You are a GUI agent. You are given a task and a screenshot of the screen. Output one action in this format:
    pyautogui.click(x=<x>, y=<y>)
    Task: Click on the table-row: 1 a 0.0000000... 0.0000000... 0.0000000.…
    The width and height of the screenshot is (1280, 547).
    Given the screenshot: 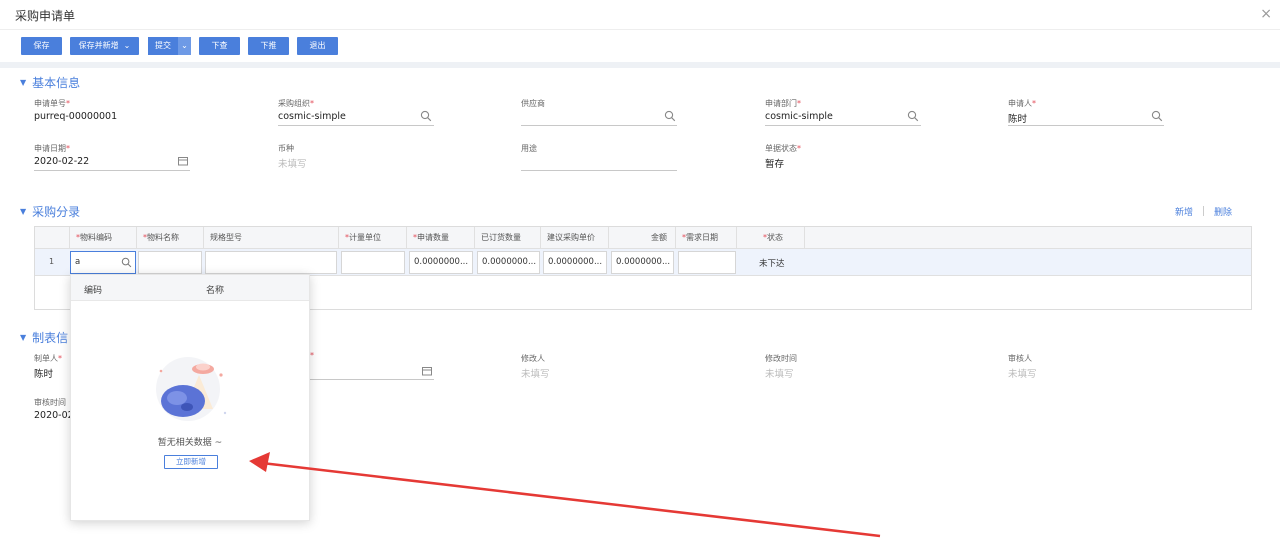 What is the action you would take?
    pyautogui.click(x=643, y=262)
    